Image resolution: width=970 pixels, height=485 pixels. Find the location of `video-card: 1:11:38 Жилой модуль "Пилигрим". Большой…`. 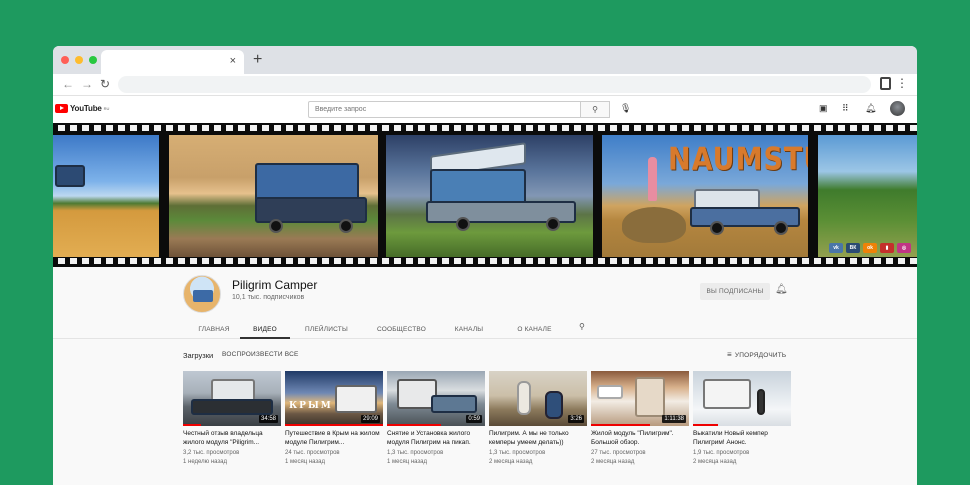

video-card: 1:11:38 Жилой модуль "Пилигрим". Большой… is located at coordinates (640, 418).